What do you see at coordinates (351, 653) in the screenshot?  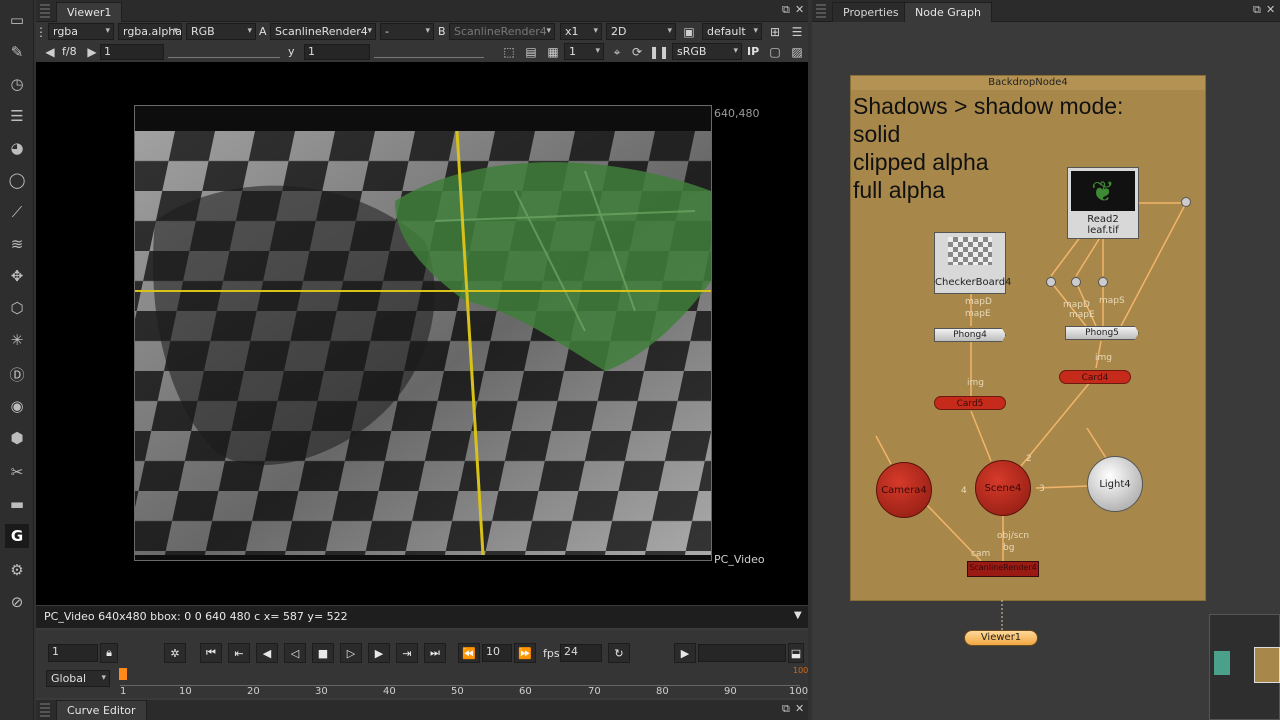 I see `play-forward-icon: ▷` at bounding box center [351, 653].